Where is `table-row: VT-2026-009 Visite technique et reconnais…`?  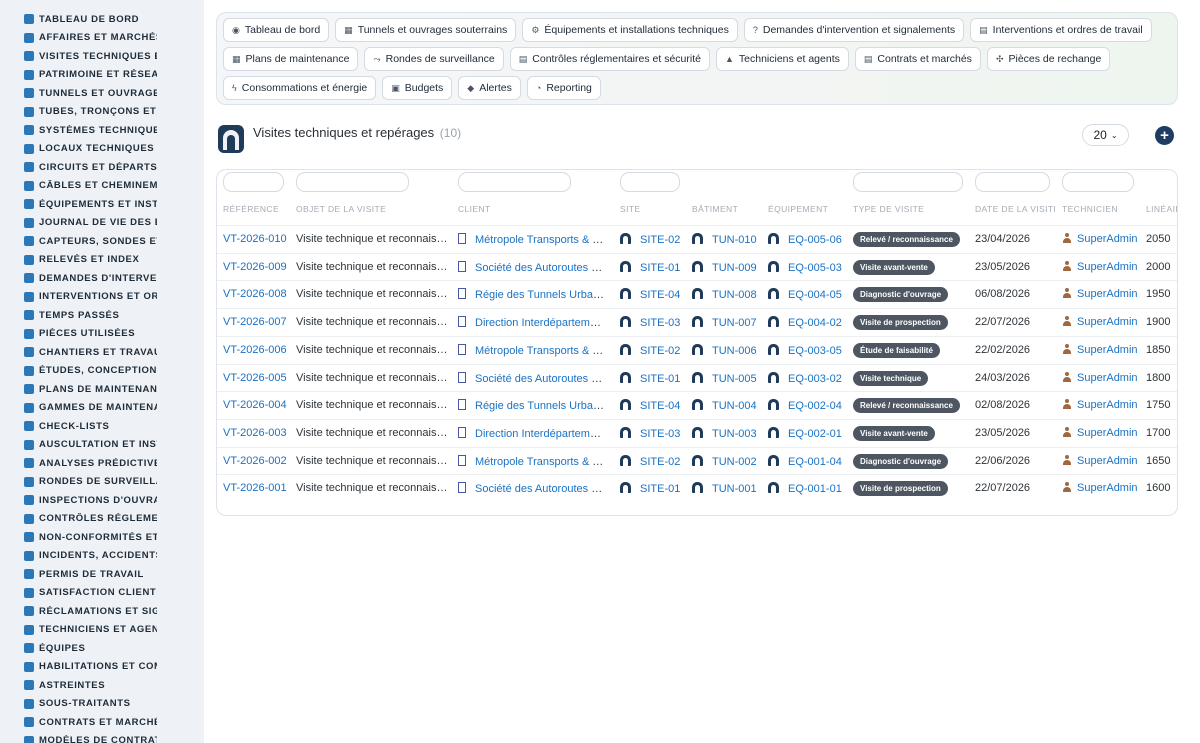 table-row: VT-2026-009 Visite technique et reconnais… is located at coordinates (697, 266).